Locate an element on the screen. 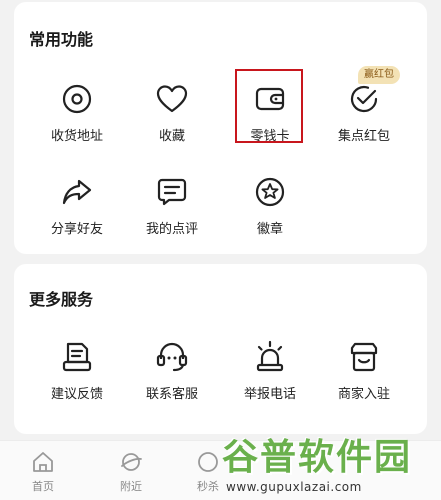  flash-icon is located at coordinates (208, 462).